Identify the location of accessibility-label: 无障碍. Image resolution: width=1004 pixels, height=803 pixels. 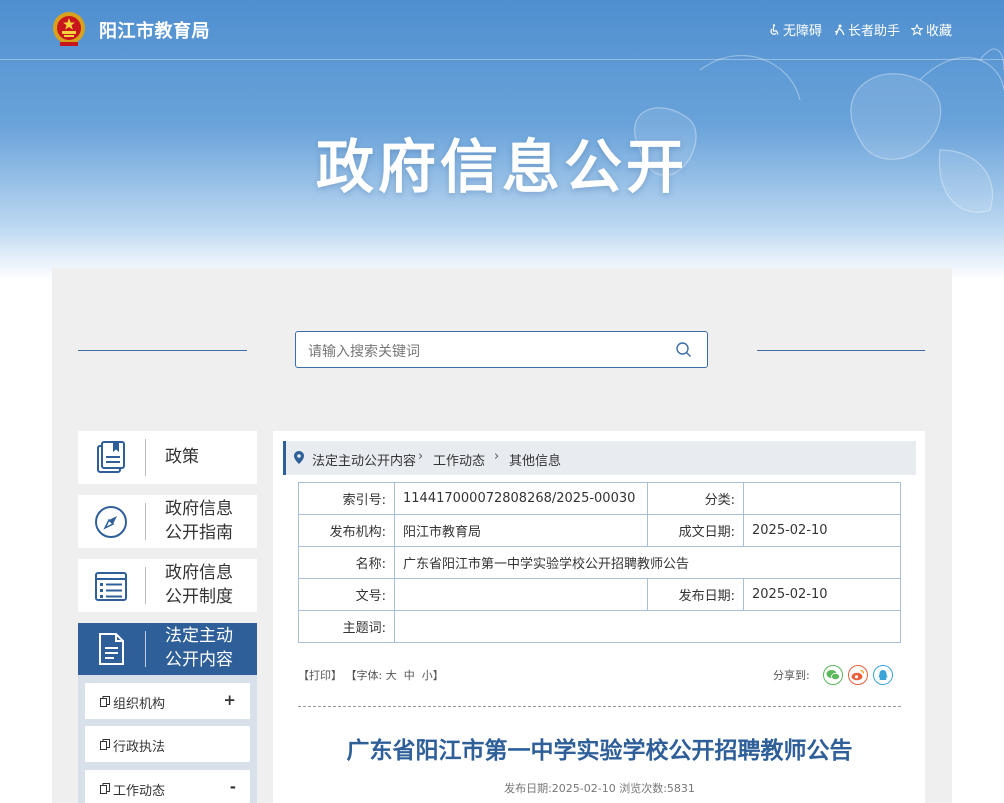
(802, 31).